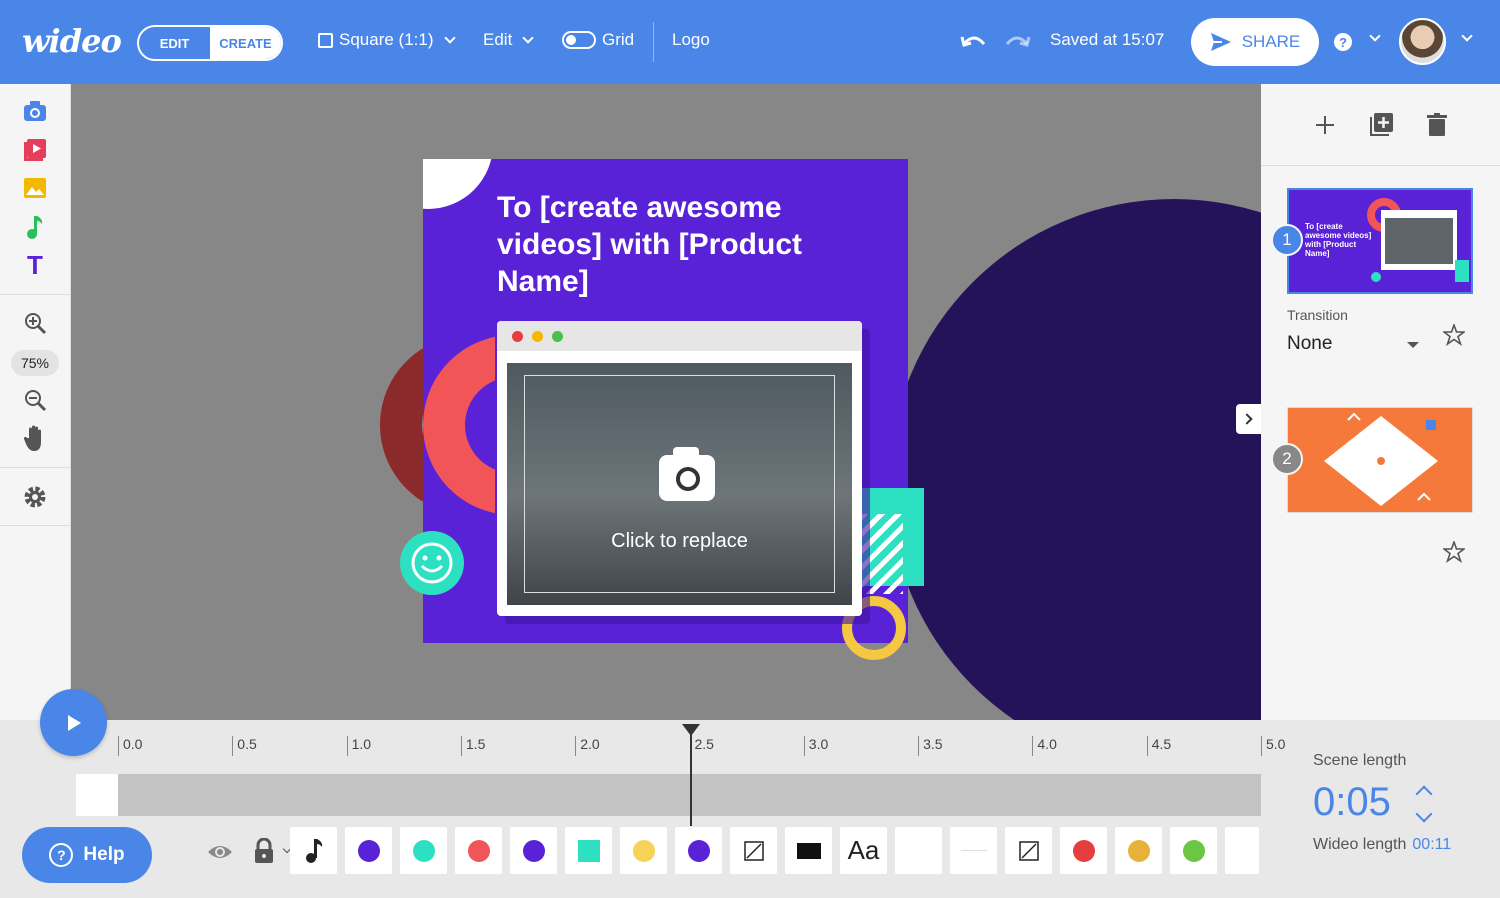 The image size is (1500, 898). What do you see at coordinates (130, 746) in the screenshot?
I see `timeline-tick: 0.0` at bounding box center [130, 746].